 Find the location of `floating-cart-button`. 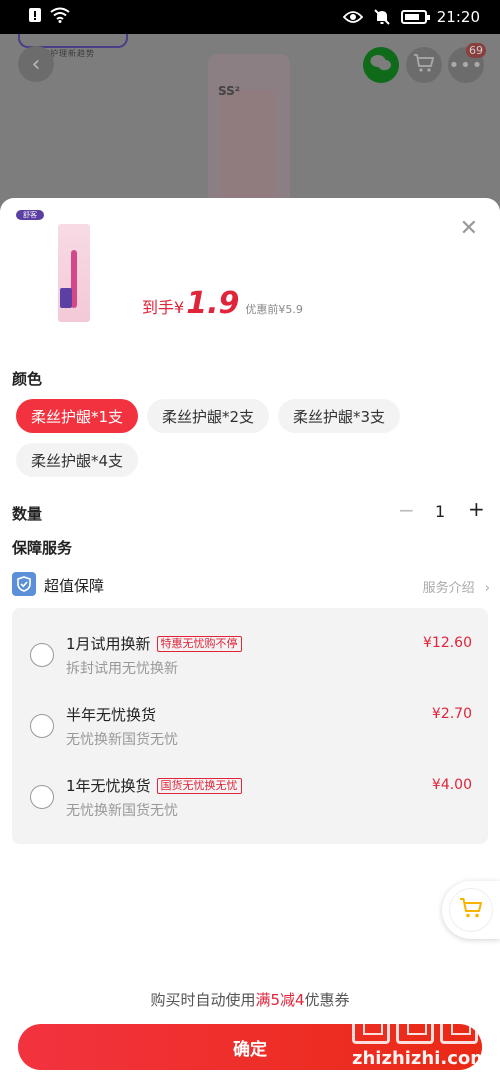

floating-cart-button is located at coordinates (471, 910).